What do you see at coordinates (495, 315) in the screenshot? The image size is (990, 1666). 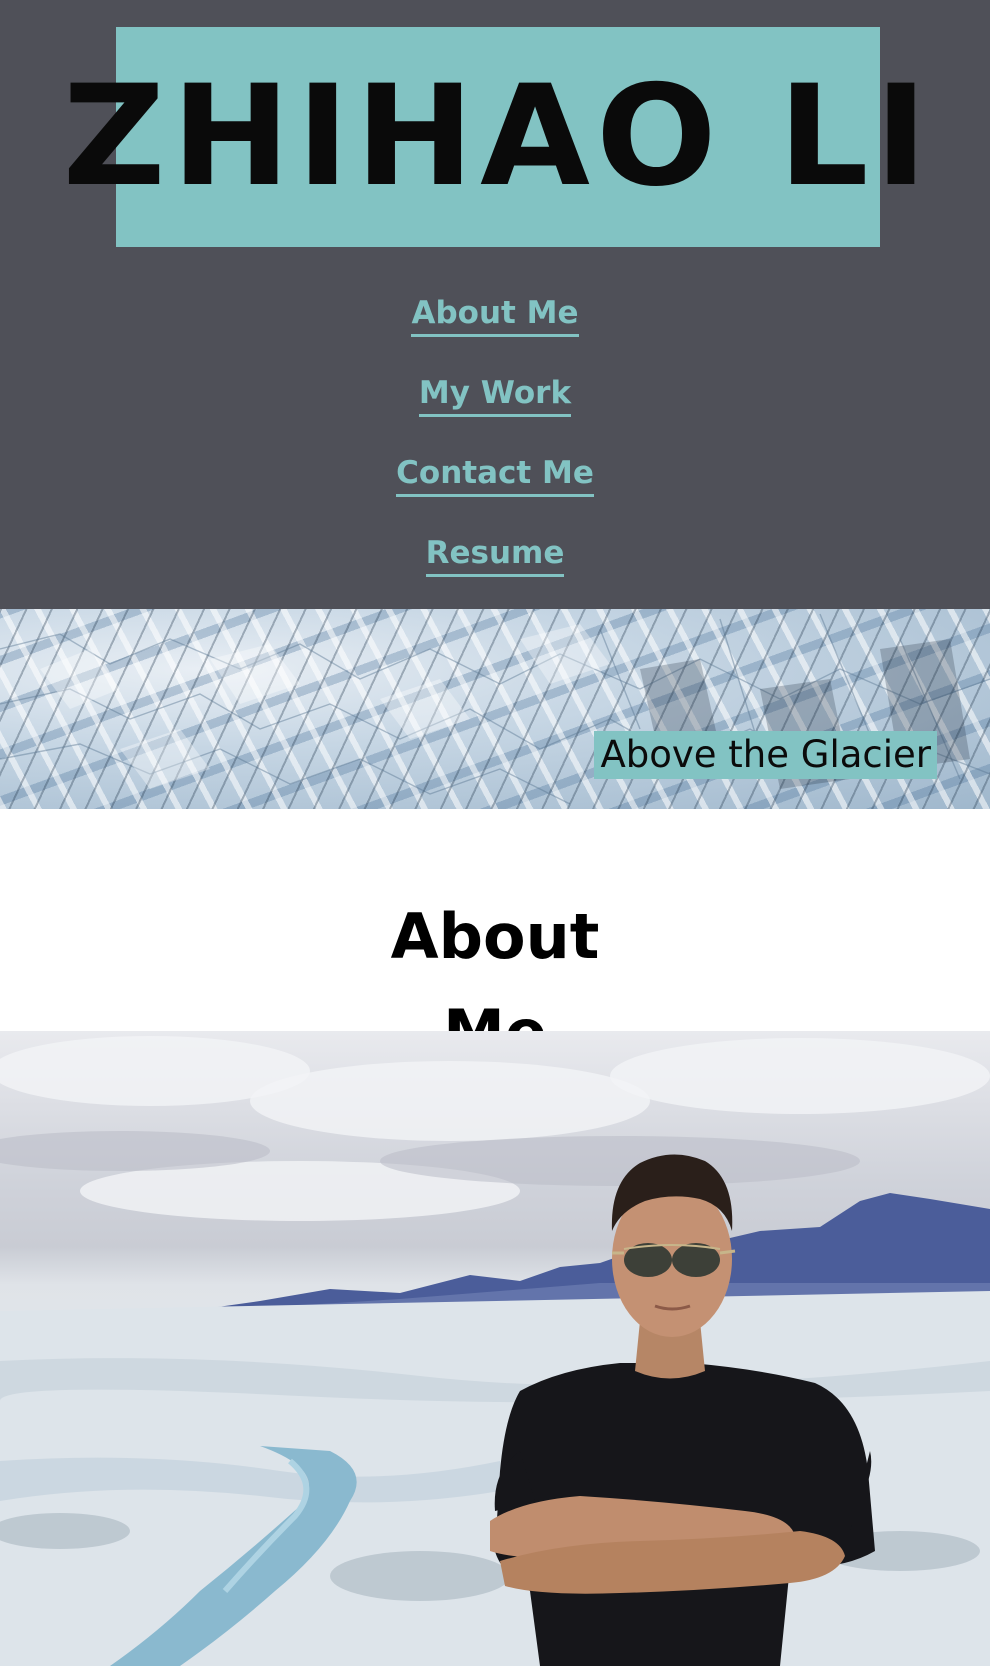 I see `nav-link-about-me: About Me` at bounding box center [495, 315].